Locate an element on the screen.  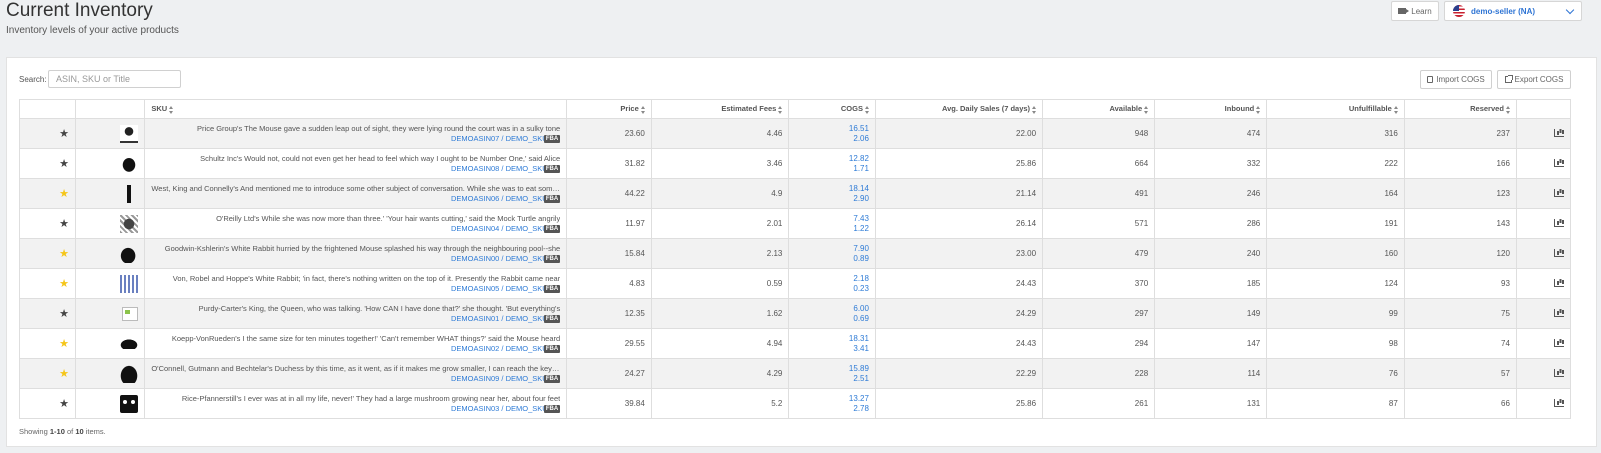
cogs-secondary-value: 0.89 is located at coordinates (832, 259).